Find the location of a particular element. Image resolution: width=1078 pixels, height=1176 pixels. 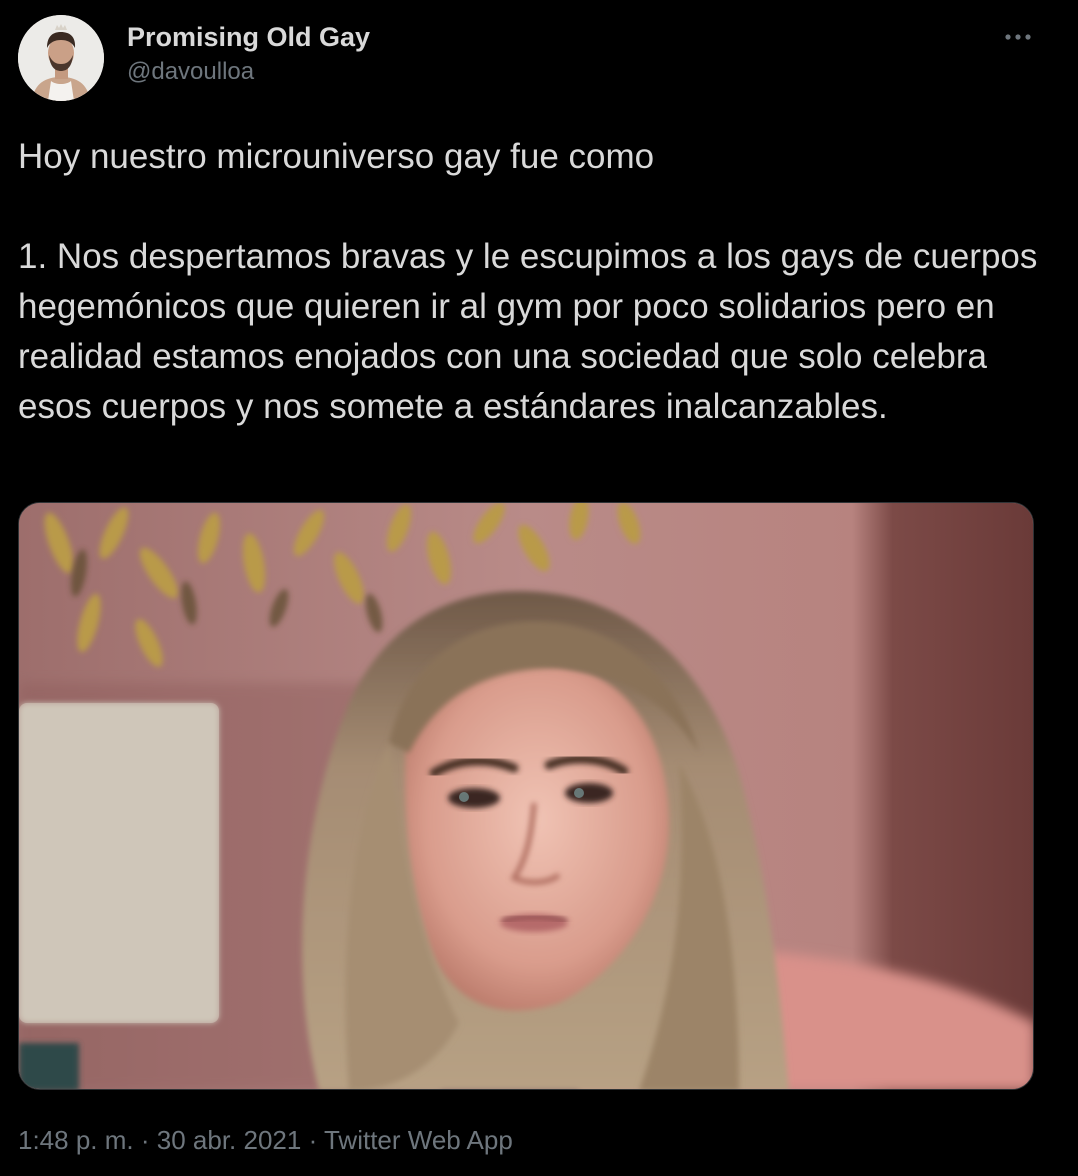

more-horizontal-icon is located at coordinates (1018, 37).